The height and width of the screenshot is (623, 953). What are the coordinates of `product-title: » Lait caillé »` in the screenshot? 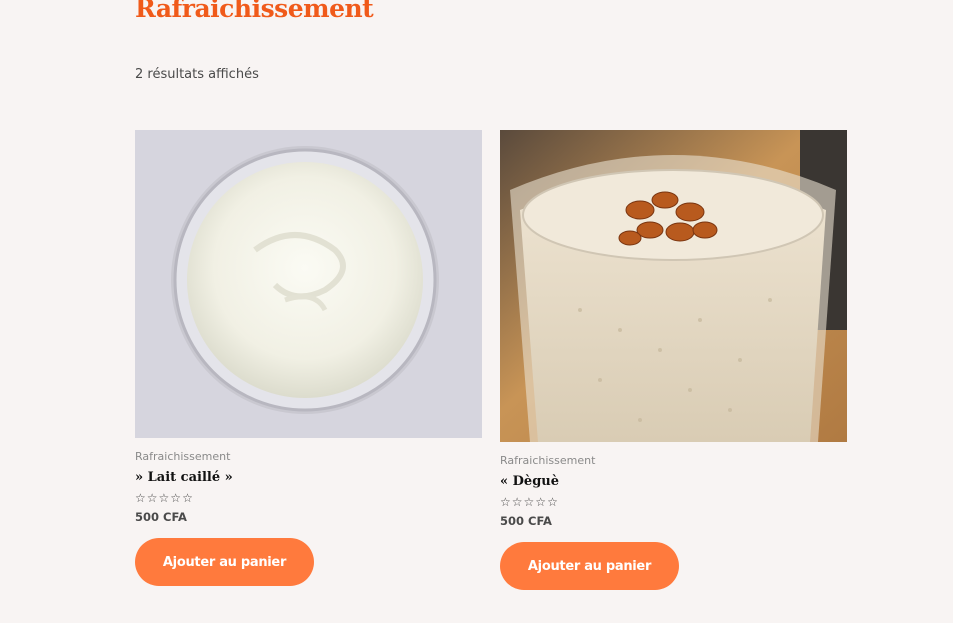 It's located at (308, 478).